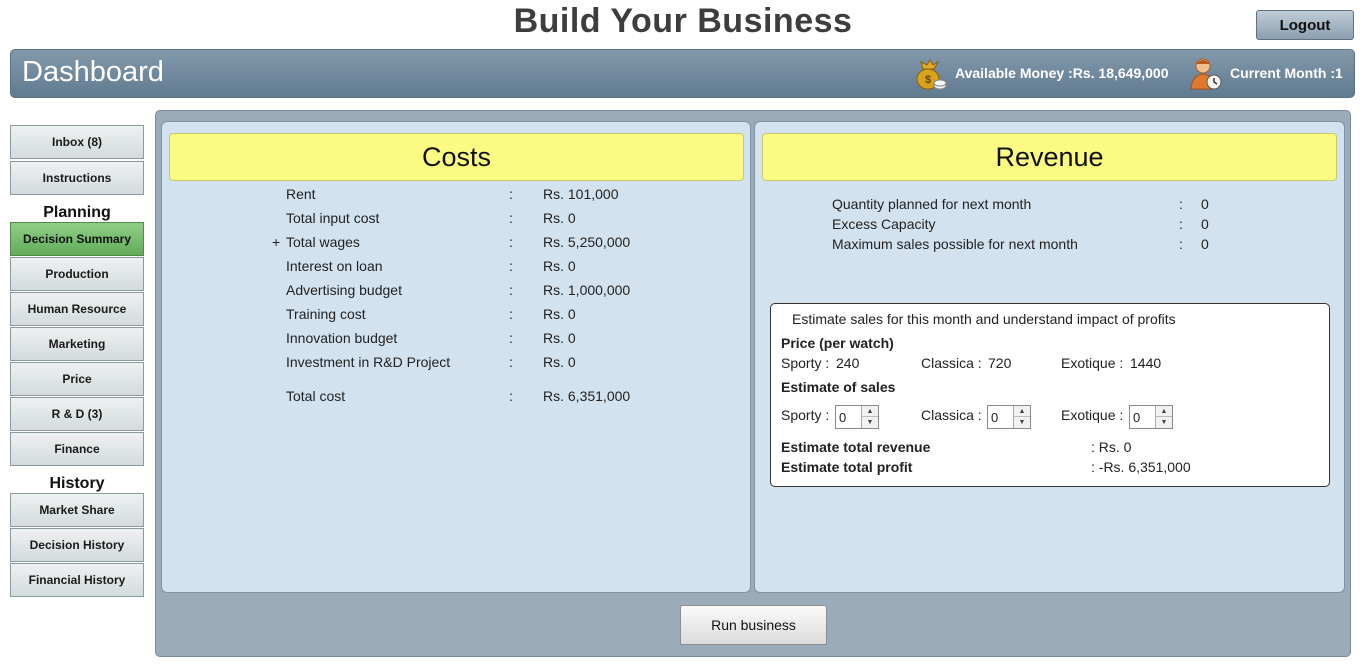 This screenshot has height=667, width=1366. I want to click on cost-value-interest: Rs. 0, so click(559, 266).